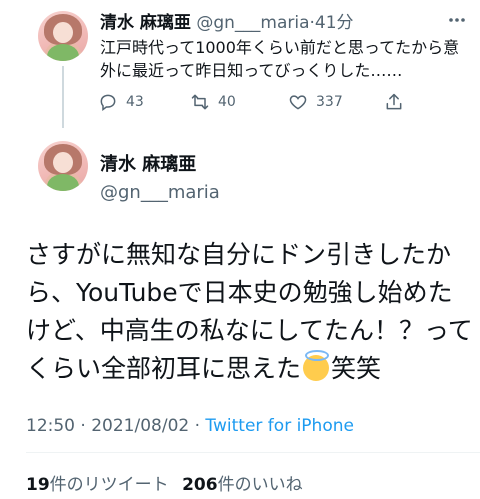 The width and height of the screenshot is (480, 499). What do you see at coordinates (200, 485) in the screenshot?
I see `like-total: 206` at bounding box center [200, 485].